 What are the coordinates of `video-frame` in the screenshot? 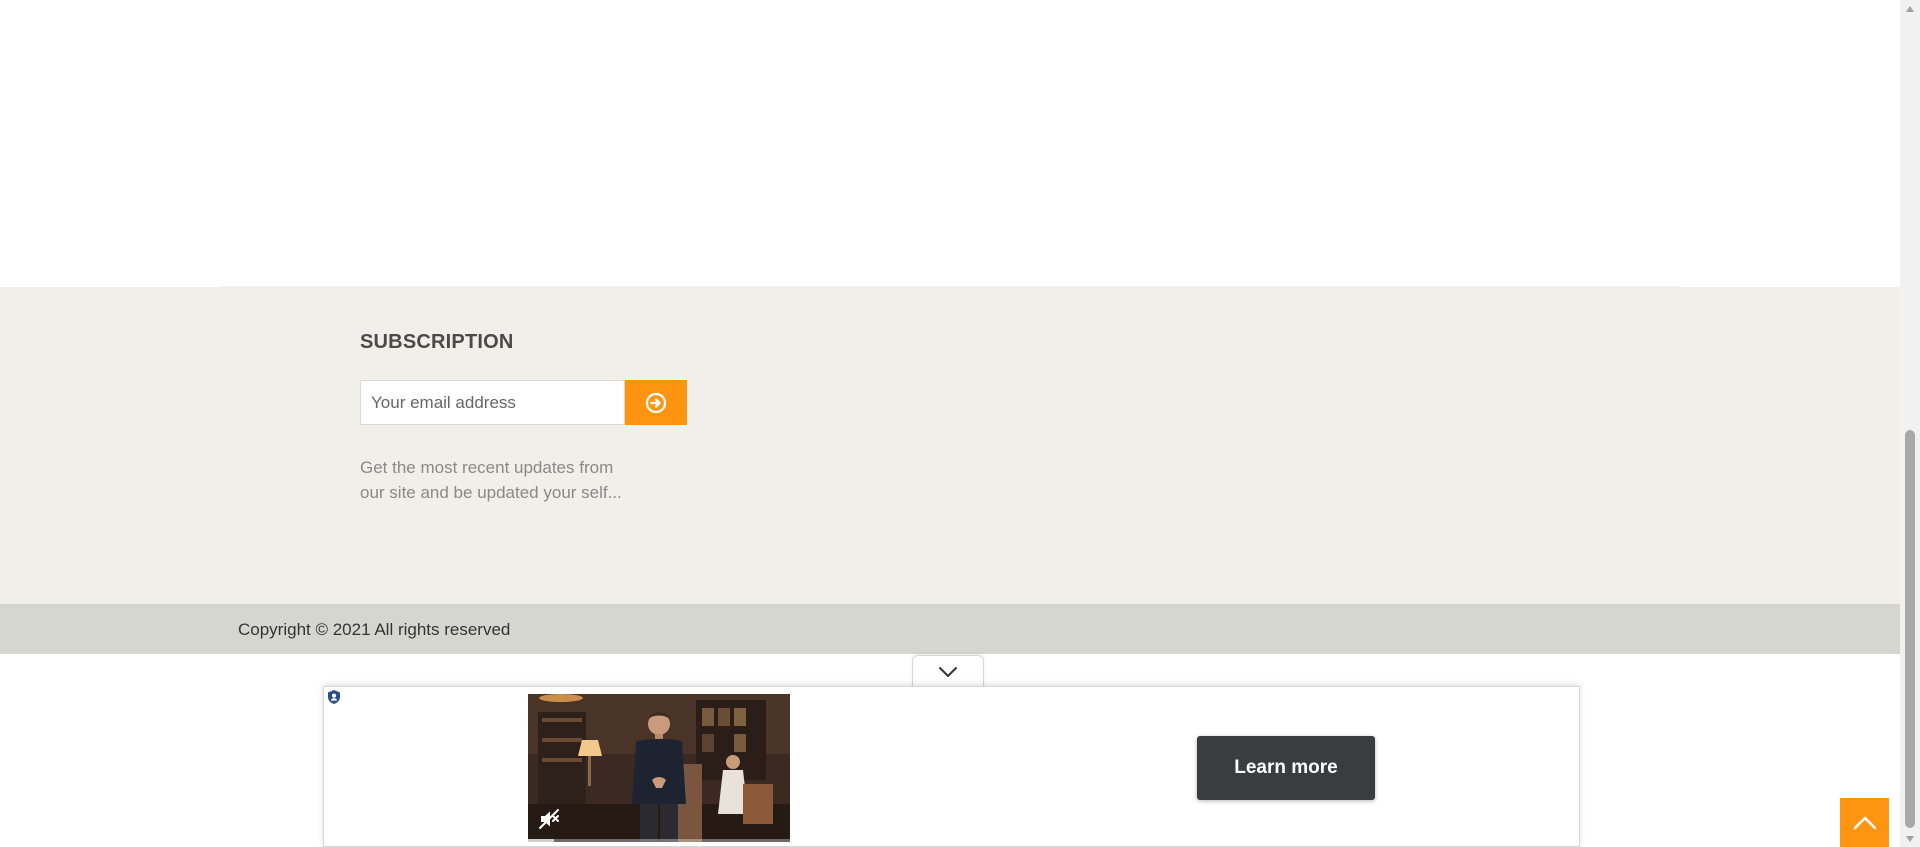 It's located at (659, 768).